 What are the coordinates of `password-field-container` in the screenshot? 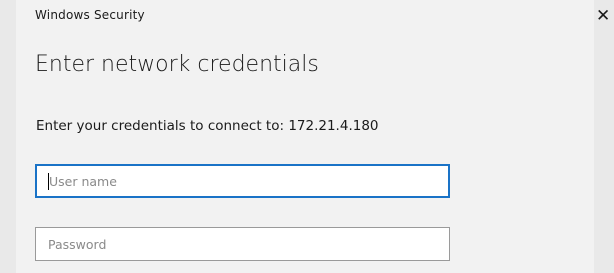 It's located at (242, 244).